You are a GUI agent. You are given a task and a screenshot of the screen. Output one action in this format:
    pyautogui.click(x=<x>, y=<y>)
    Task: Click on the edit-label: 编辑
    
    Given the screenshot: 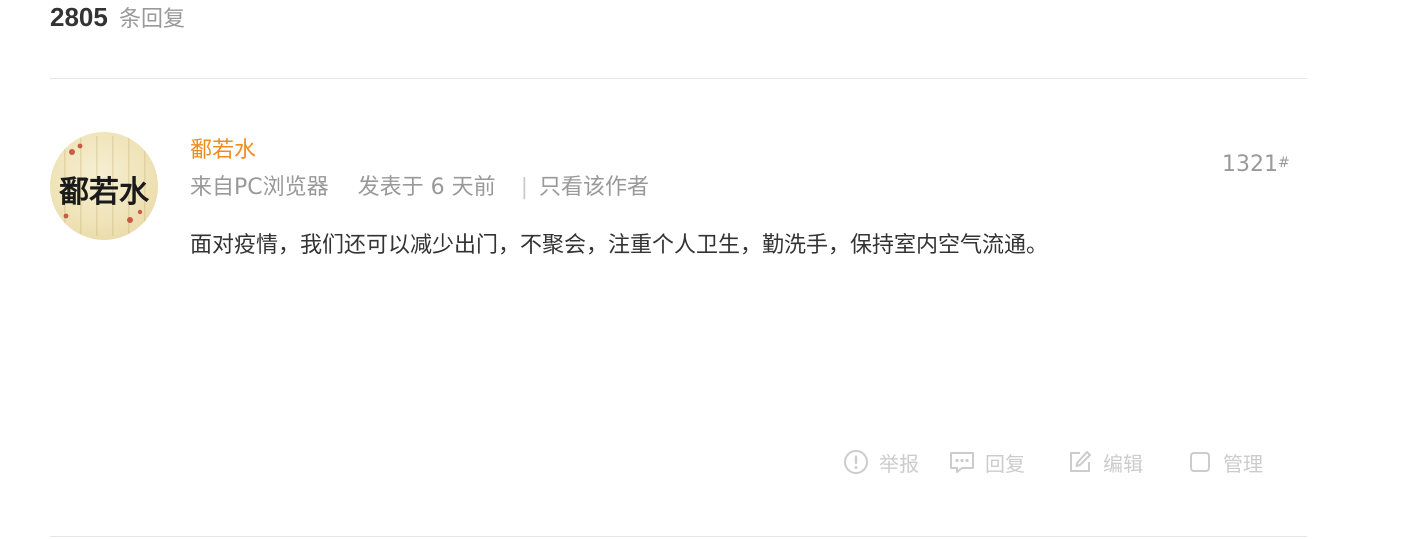 What is the action you would take?
    pyautogui.click(x=1123, y=463)
    